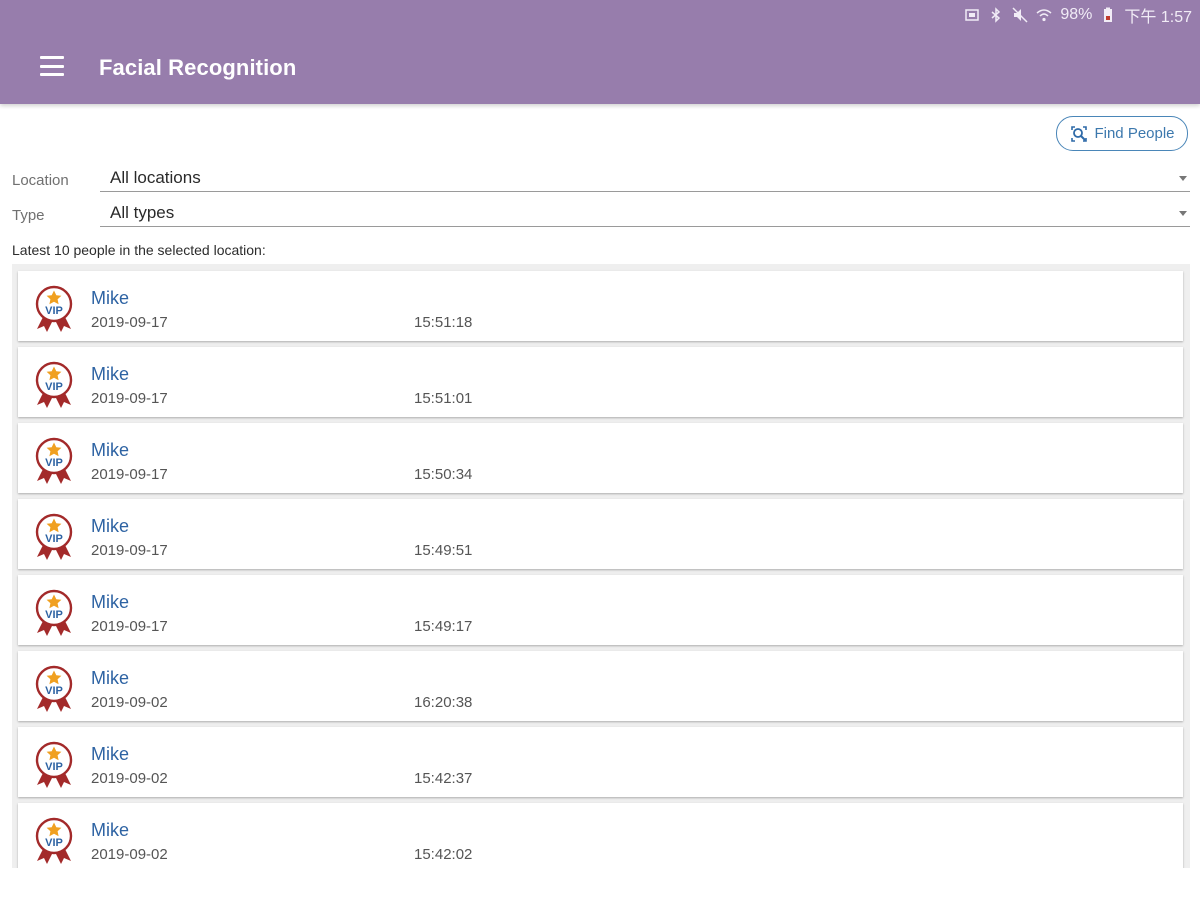 Image resolution: width=1200 pixels, height=900 pixels. I want to click on app-bar: 98% 下午 1:57 Facial Recognition, so click(600, 52).